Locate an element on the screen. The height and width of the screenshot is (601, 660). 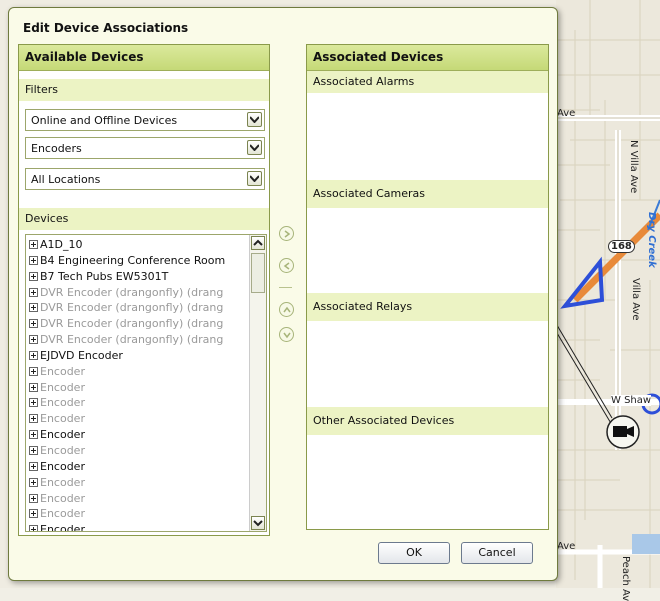
route-168-shield: 168 is located at coordinates (621, 246).